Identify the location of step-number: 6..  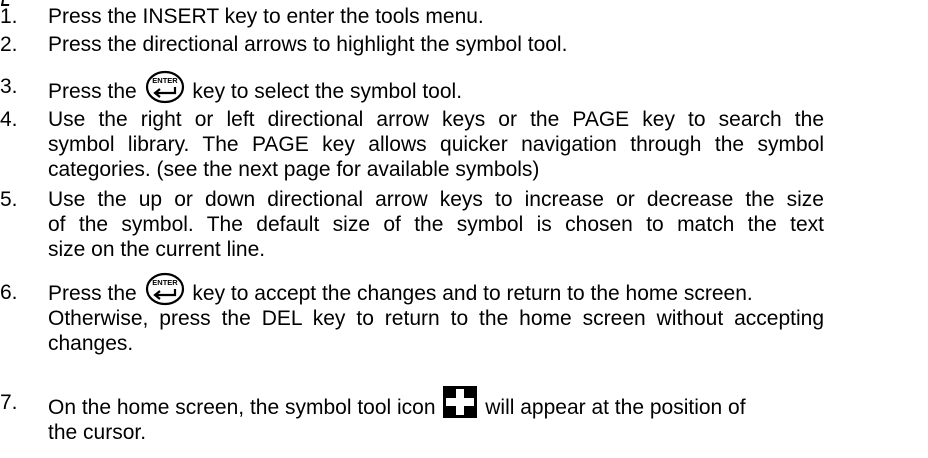
(9, 292).